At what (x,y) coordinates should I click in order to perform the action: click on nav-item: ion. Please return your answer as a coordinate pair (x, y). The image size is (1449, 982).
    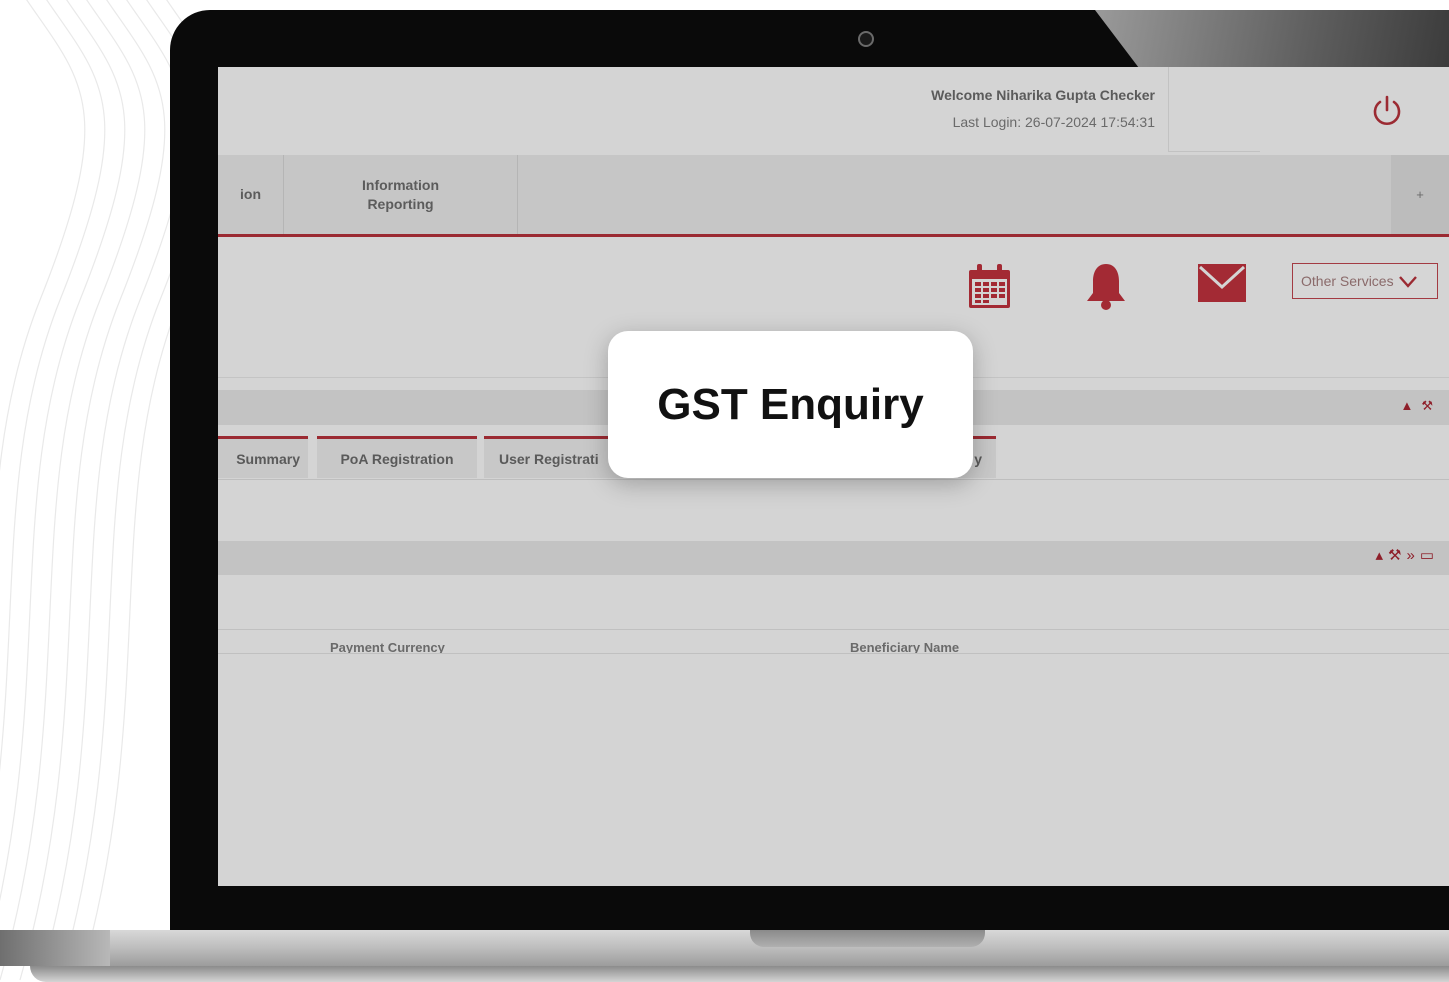
    Looking at the image, I should click on (251, 194).